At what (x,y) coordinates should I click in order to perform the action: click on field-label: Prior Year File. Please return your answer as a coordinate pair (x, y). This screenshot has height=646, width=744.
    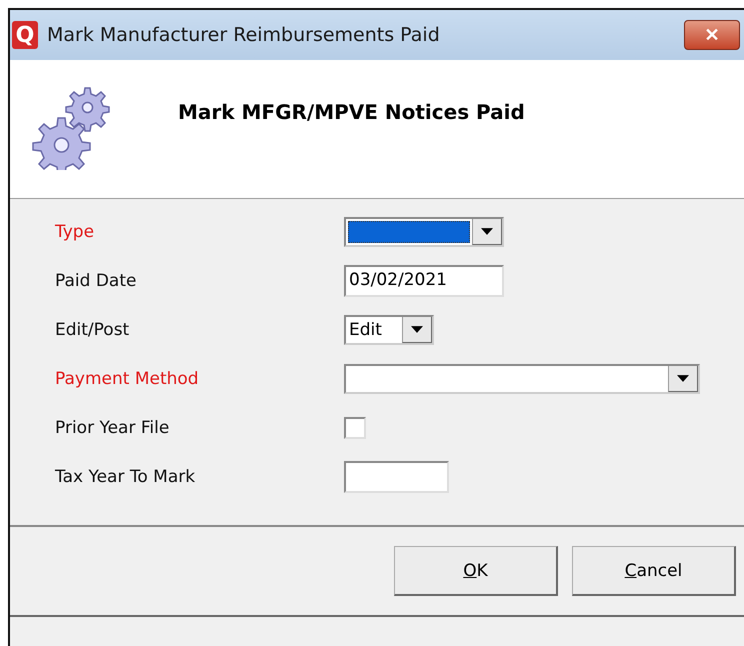
    Looking at the image, I should click on (112, 428).